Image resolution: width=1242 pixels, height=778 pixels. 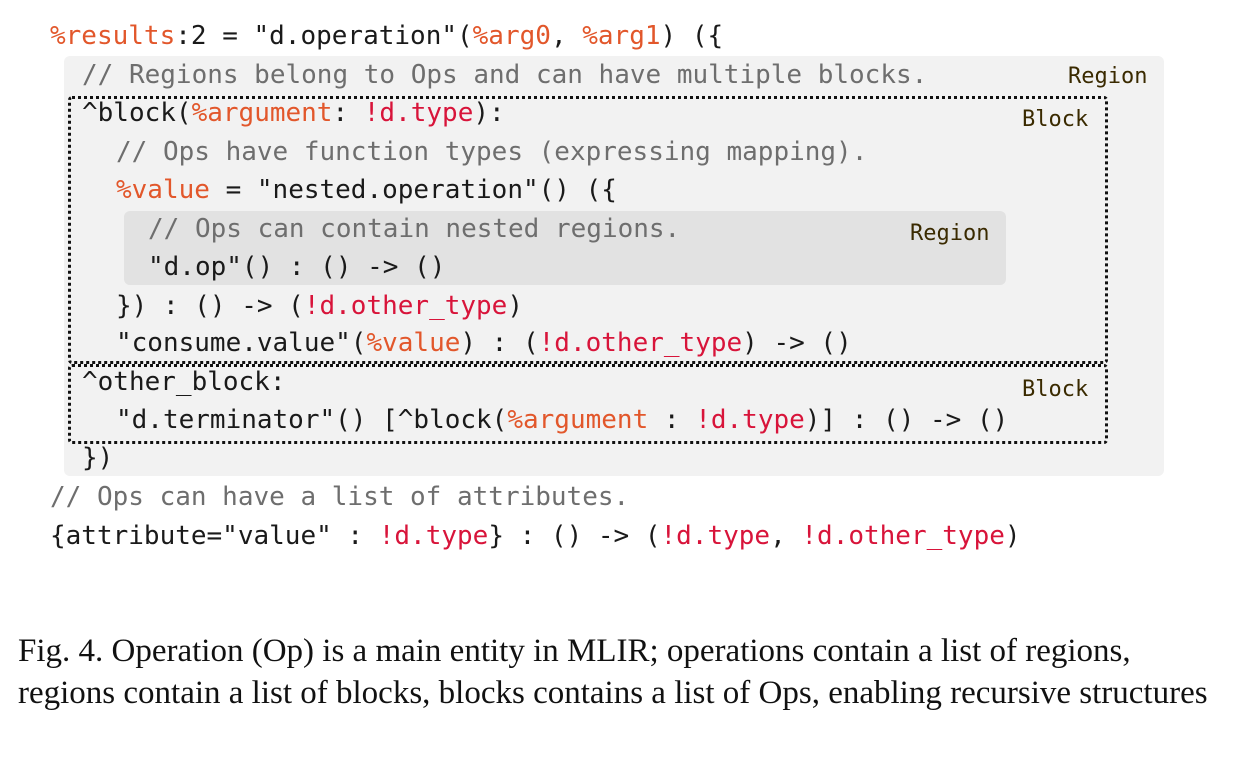 What do you see at coordinates (950, 233) in the screenshot?
I see `region-tag-inner: Region` at bounding box center [950, 233].